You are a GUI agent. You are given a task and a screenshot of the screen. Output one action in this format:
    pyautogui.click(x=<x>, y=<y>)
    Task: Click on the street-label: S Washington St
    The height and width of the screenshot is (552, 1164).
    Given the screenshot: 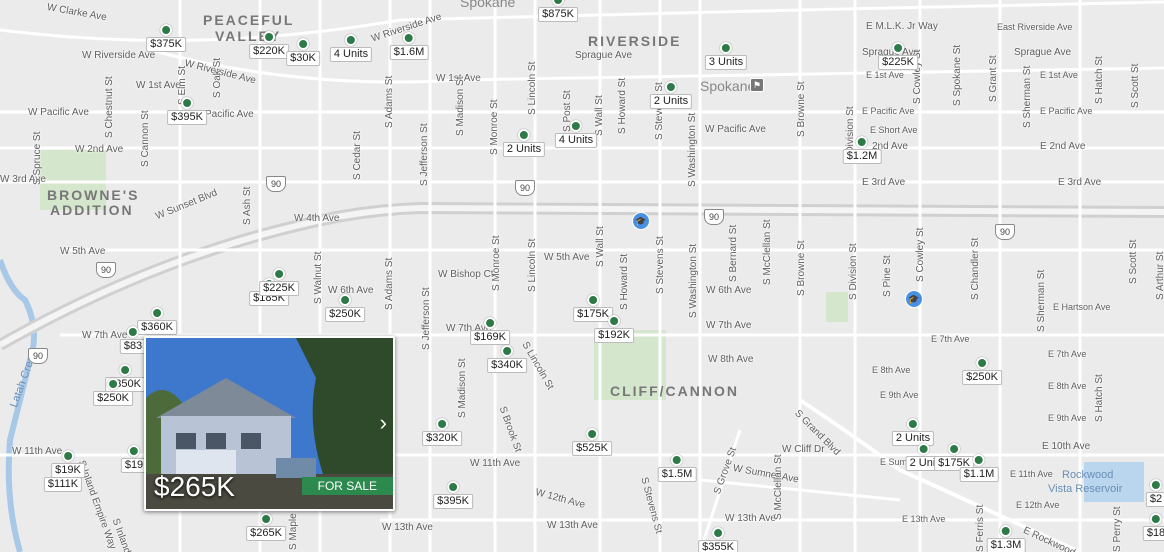 What is the action you would take?
    pyautogui.click(x=693, y=280)
    